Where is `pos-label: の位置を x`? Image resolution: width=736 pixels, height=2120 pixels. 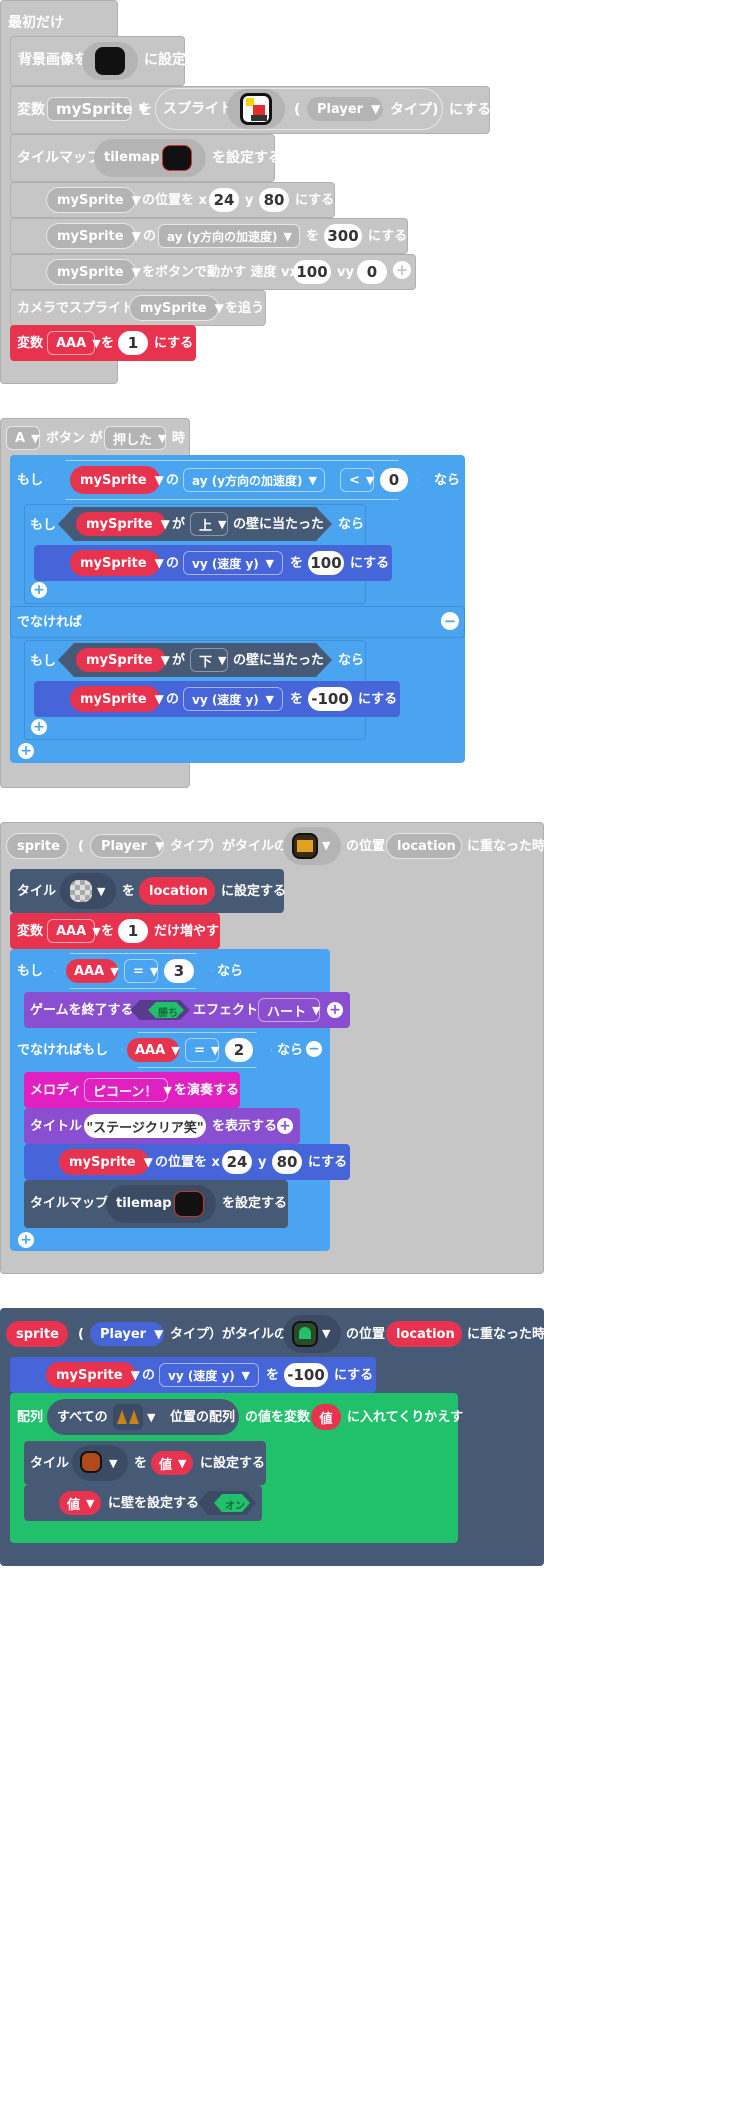 pos-label: の位置を x is located at coordinates (187, 1162).